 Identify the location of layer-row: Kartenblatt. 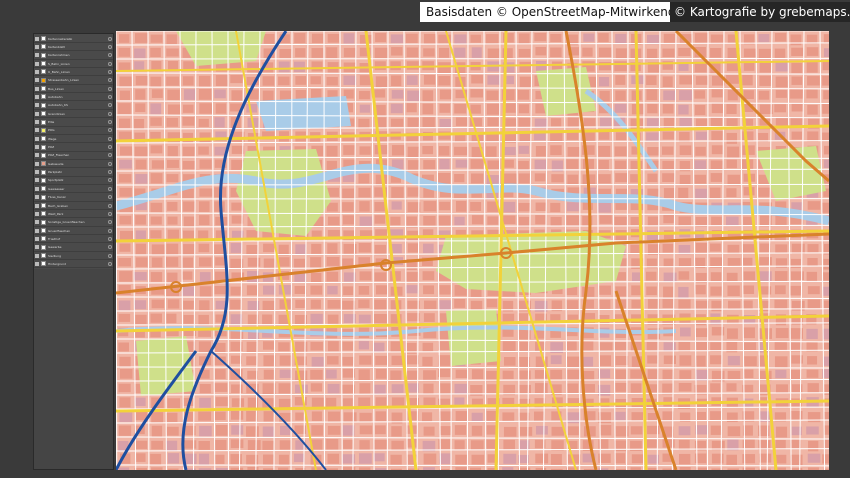
(73, 47).